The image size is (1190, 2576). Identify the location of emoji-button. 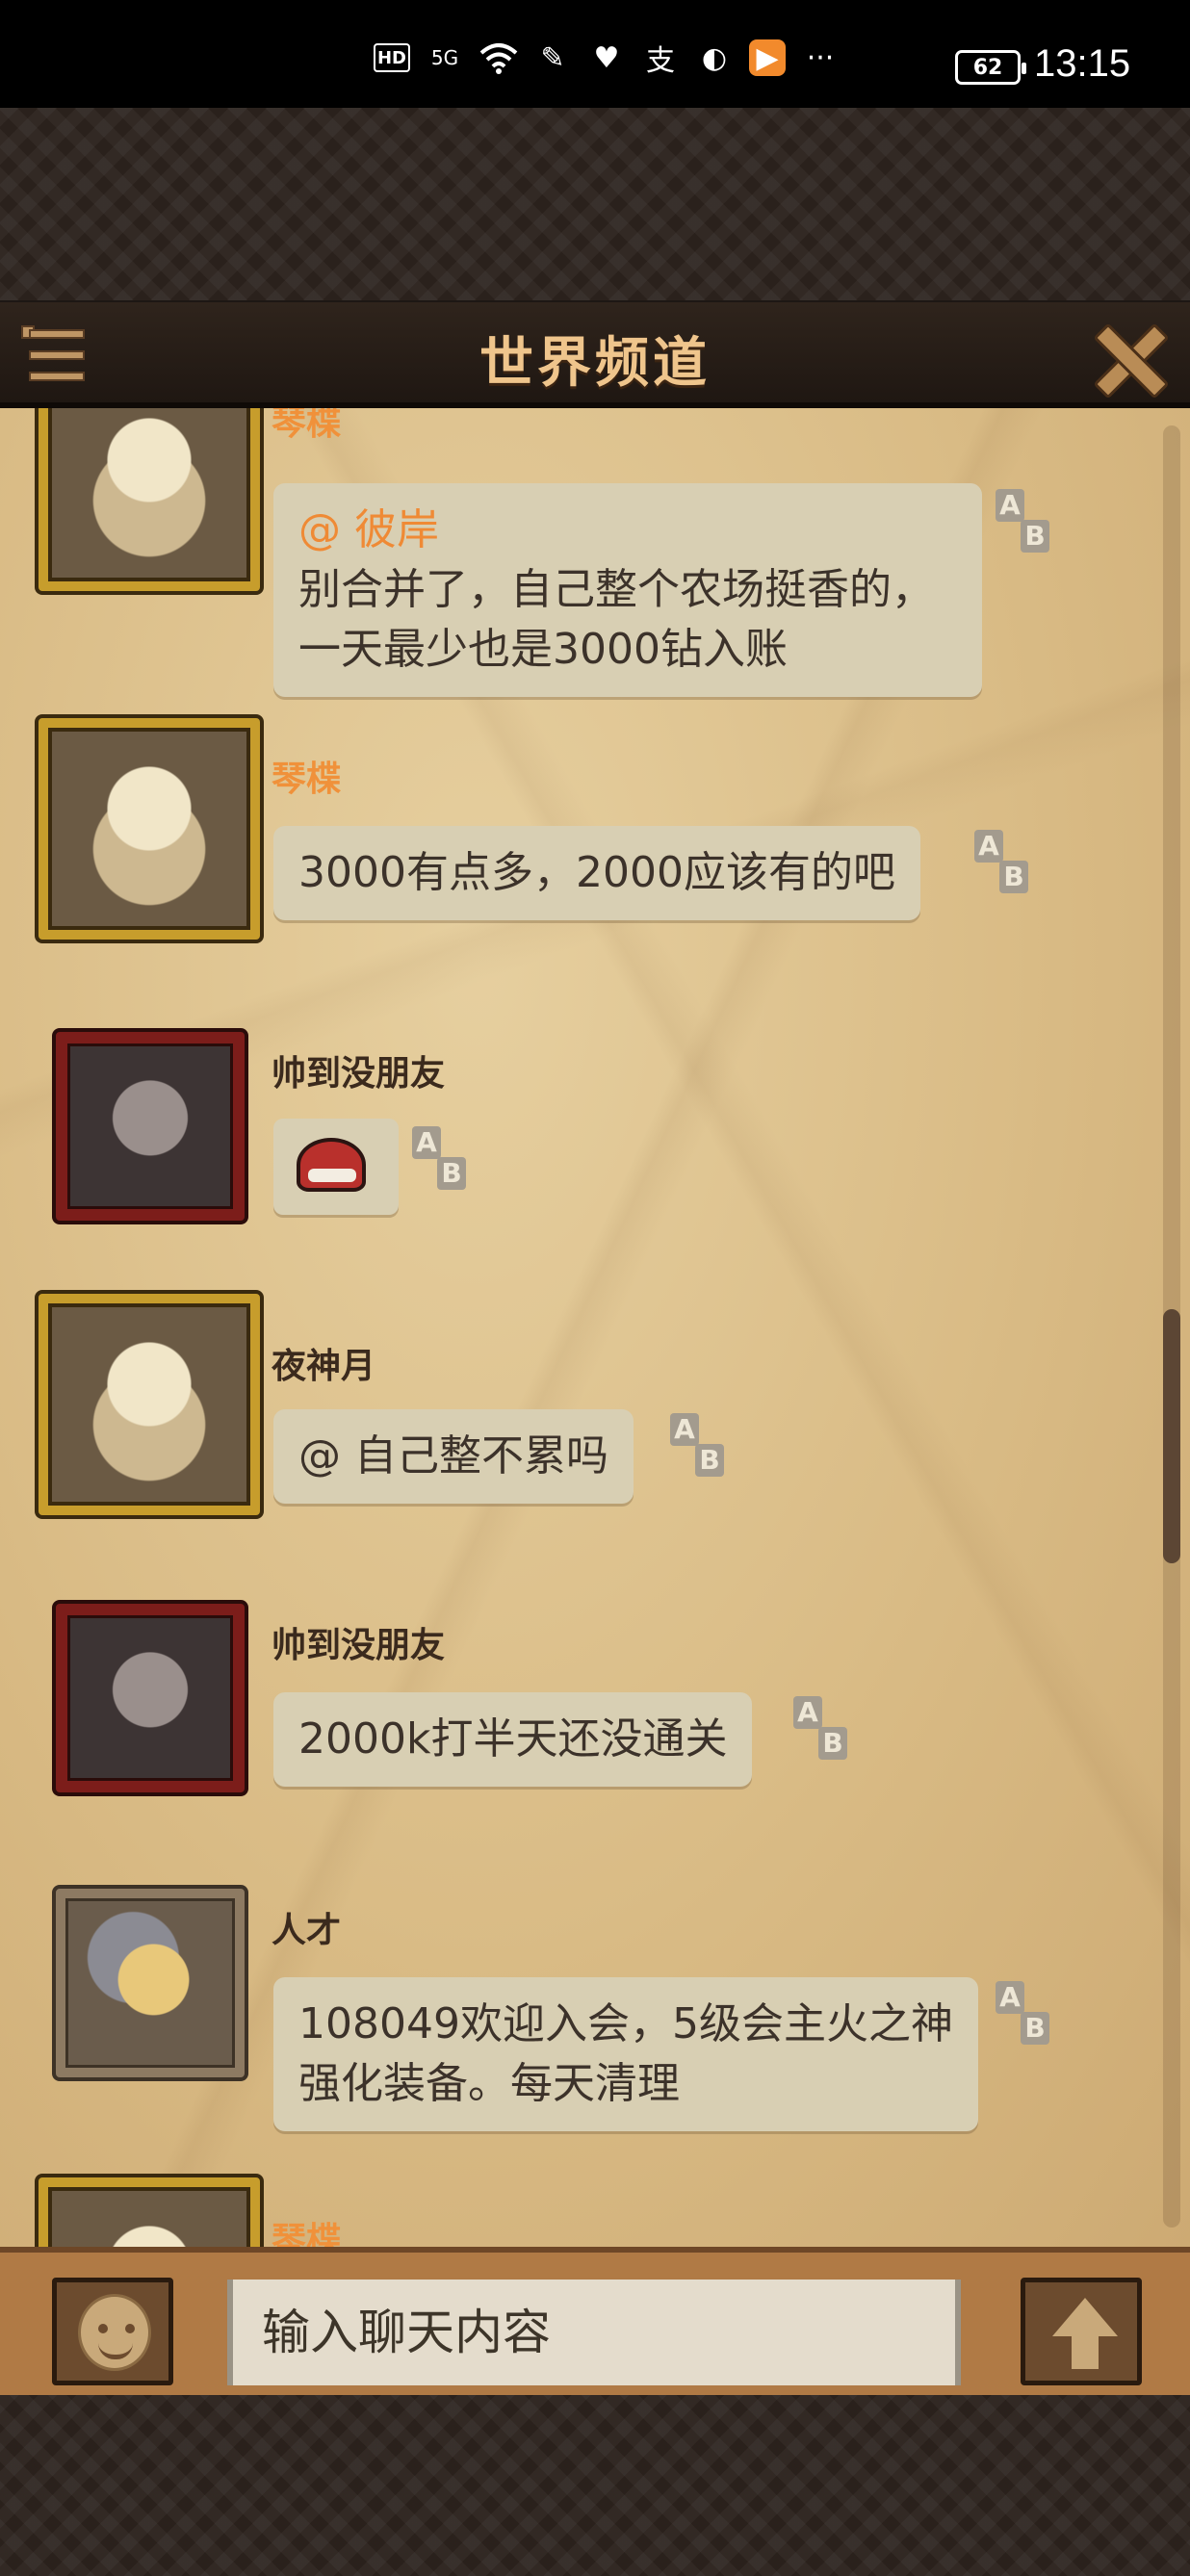
(113, 2331).